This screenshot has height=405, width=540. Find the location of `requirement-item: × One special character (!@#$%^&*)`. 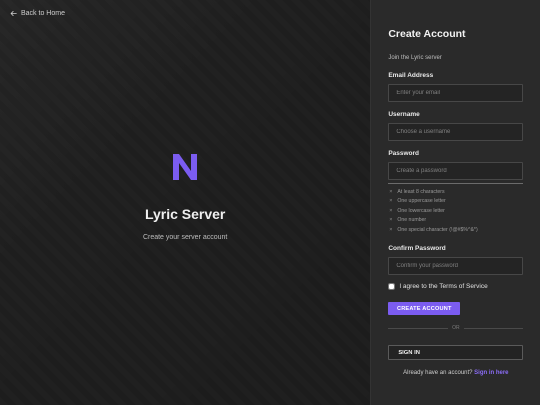

requirement-item: × One special character (!@#$%^&*) is located at coordinates (432, 230).